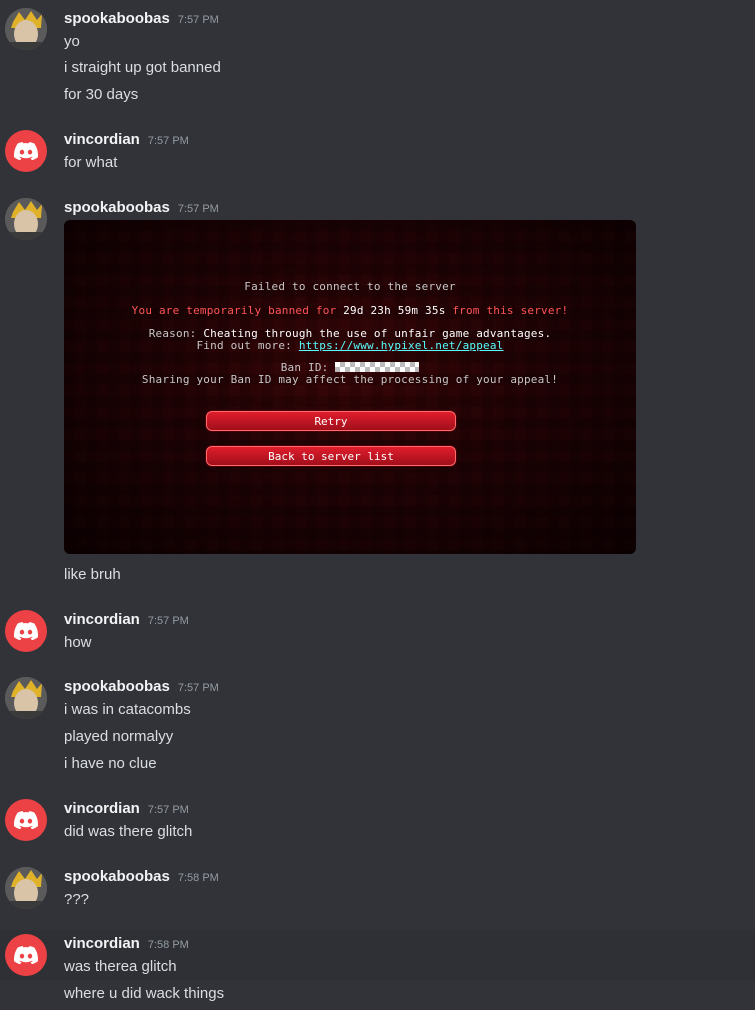 Image resolution: width=755 pixels, height=1010 pixels. I want to click on message-text: did was there glitch, so click(128, 831).